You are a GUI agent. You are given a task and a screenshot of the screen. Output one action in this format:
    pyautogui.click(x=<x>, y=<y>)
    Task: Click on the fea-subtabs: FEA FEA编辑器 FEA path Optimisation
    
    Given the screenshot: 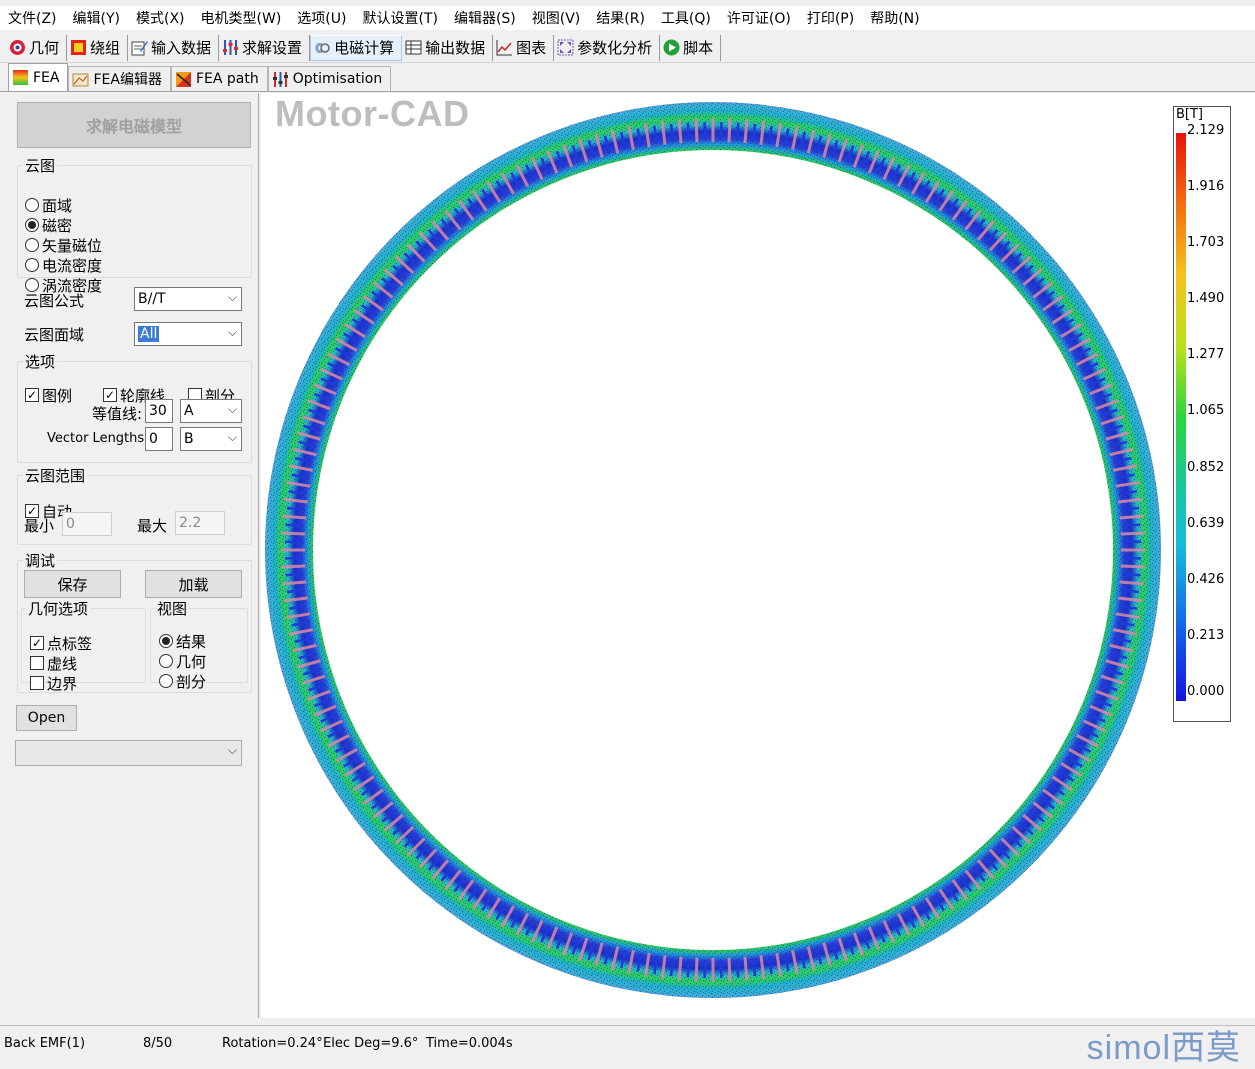 What is the action you would take?
    pyautogui.click(x=627, y=78)
    